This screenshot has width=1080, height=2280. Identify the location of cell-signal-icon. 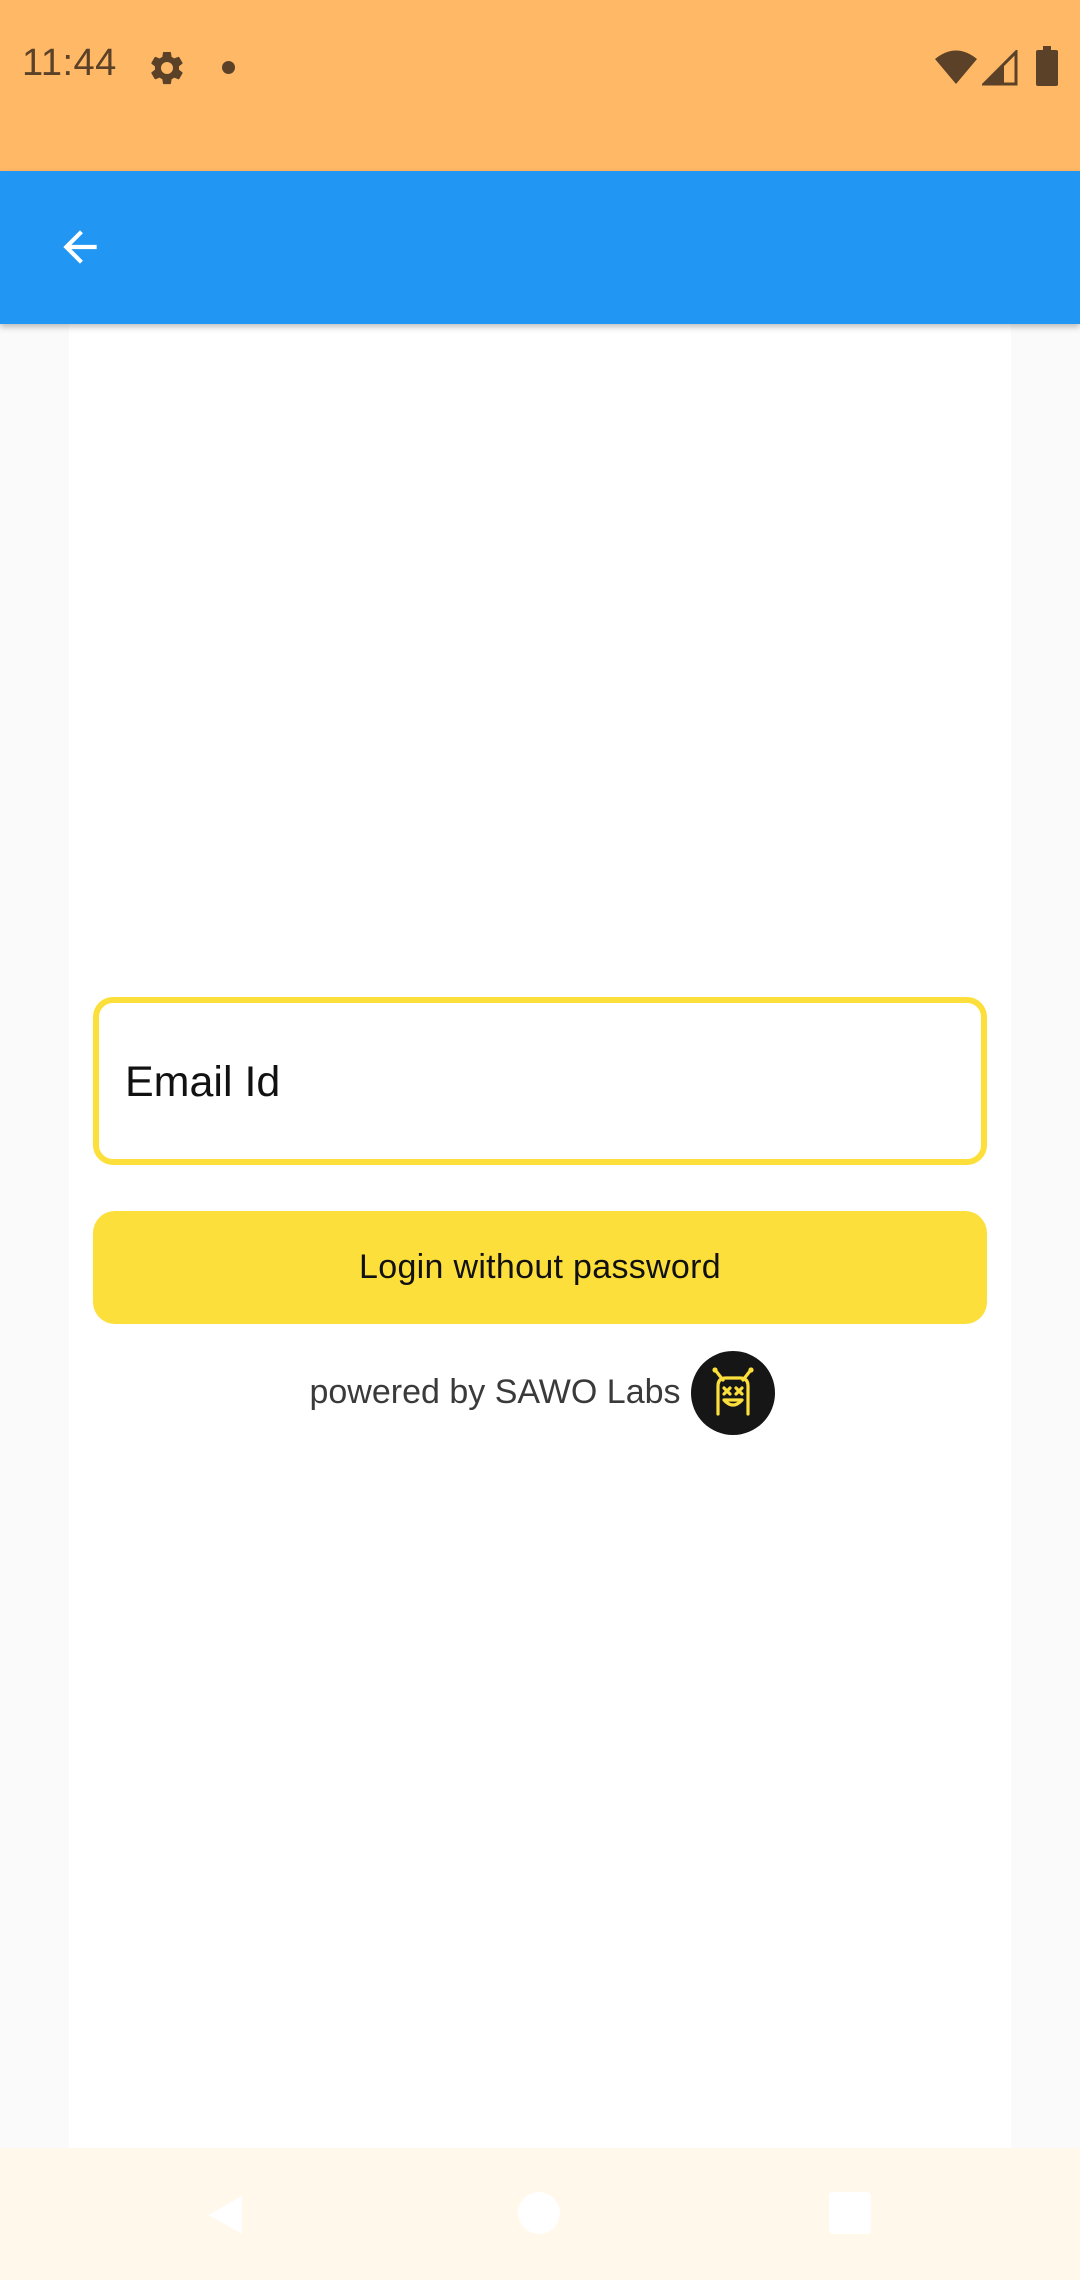
(1000, 68).